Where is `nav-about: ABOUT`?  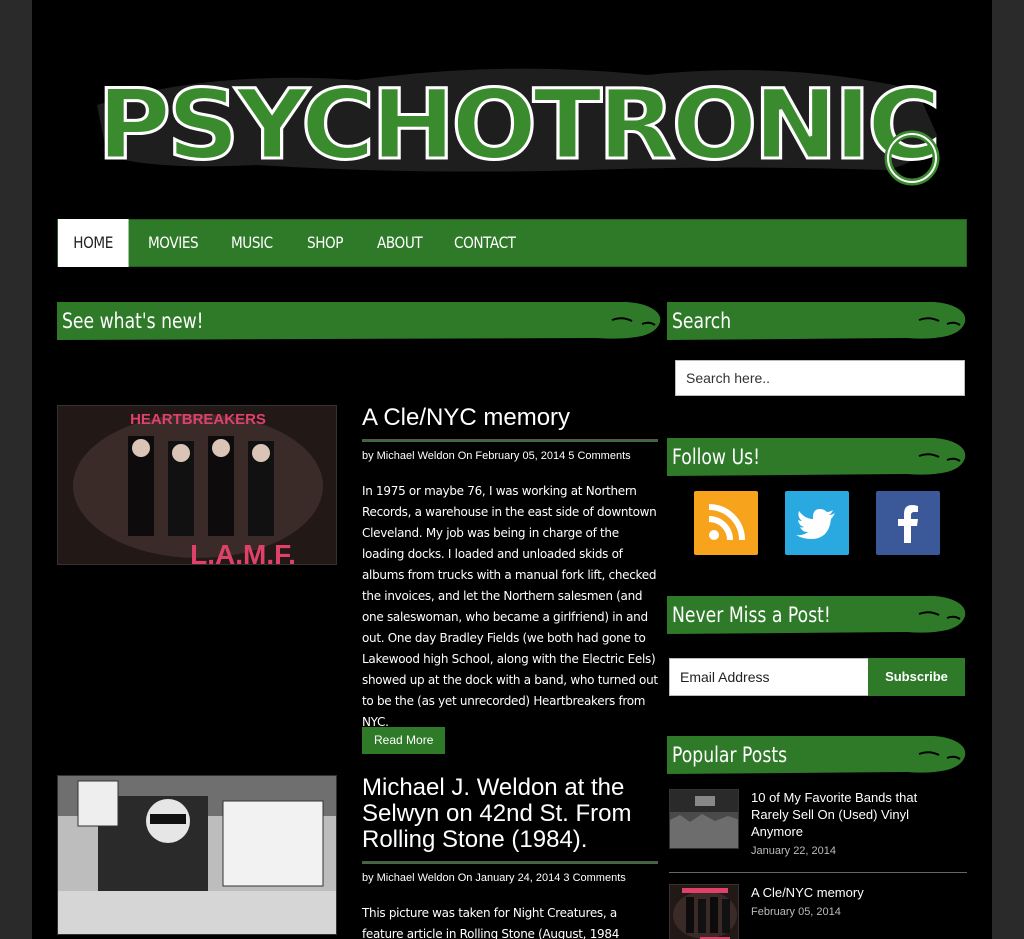 nav-about: ABOUT is located at coordinates (400, 243).